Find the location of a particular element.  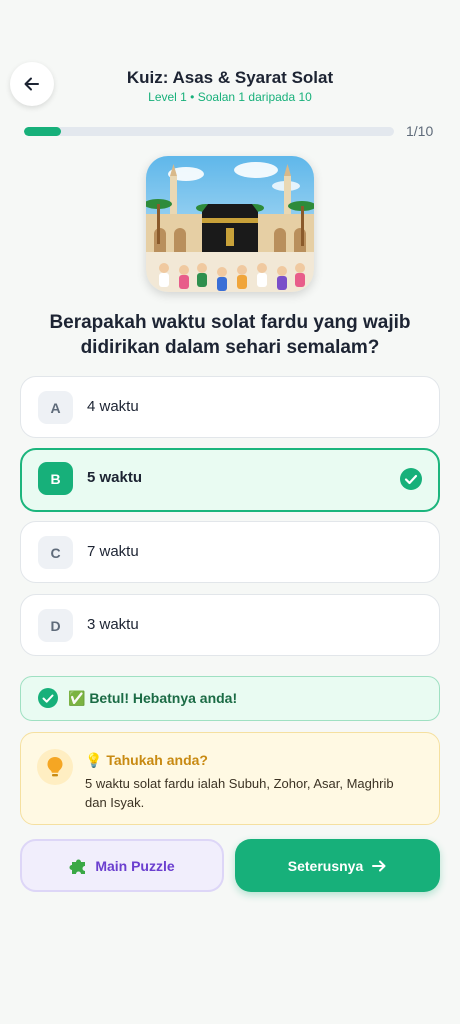

arrow-right-icon is located at coordinates (379, 865).